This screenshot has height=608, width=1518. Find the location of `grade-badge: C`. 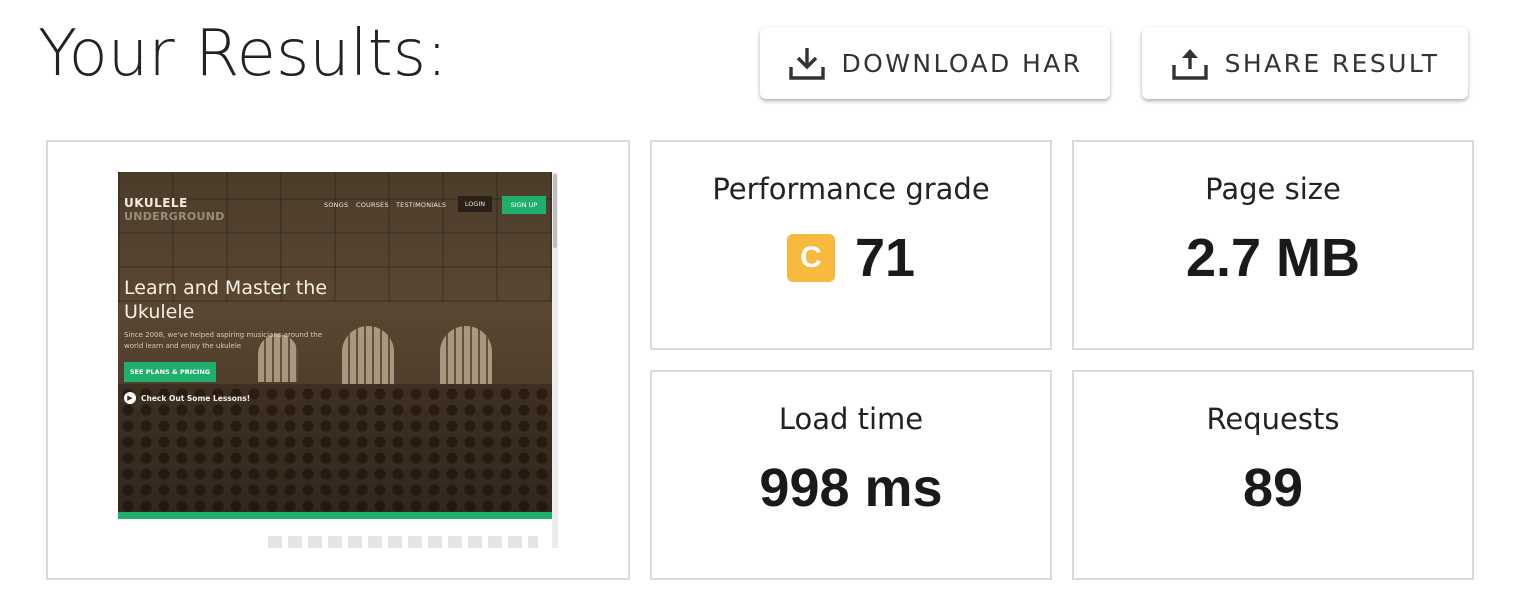

grade-badge: C is located at coordinates (810, 258).